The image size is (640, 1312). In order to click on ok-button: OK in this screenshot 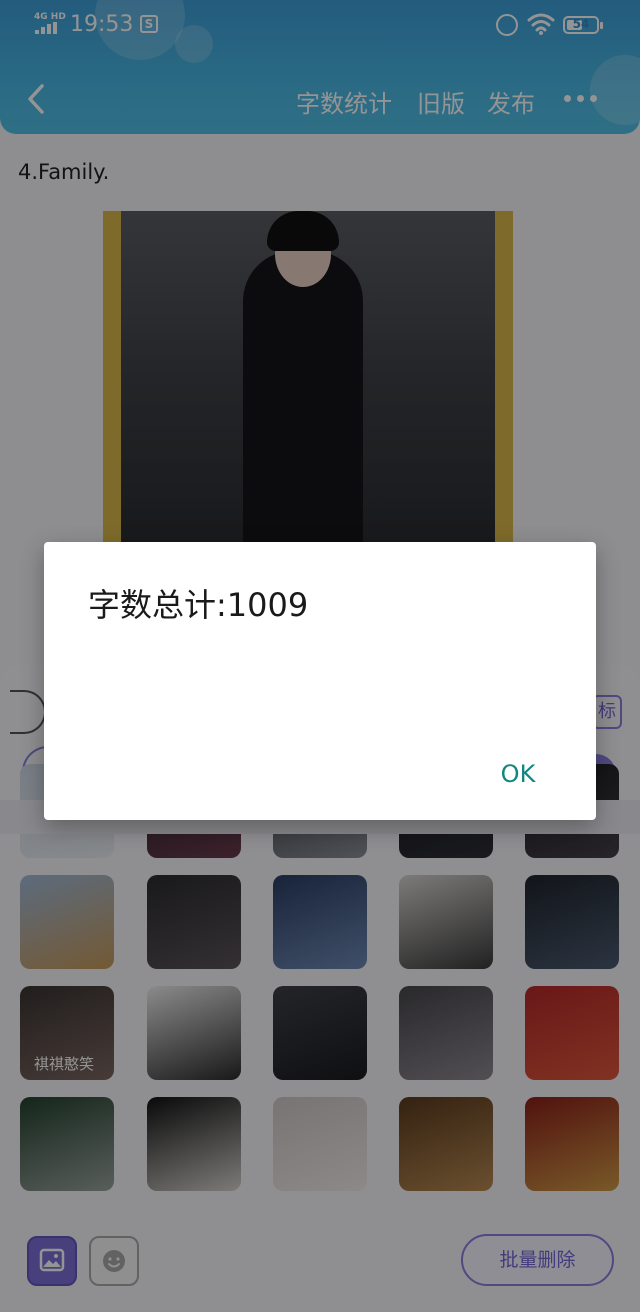, I will do `click(518, 774)`.